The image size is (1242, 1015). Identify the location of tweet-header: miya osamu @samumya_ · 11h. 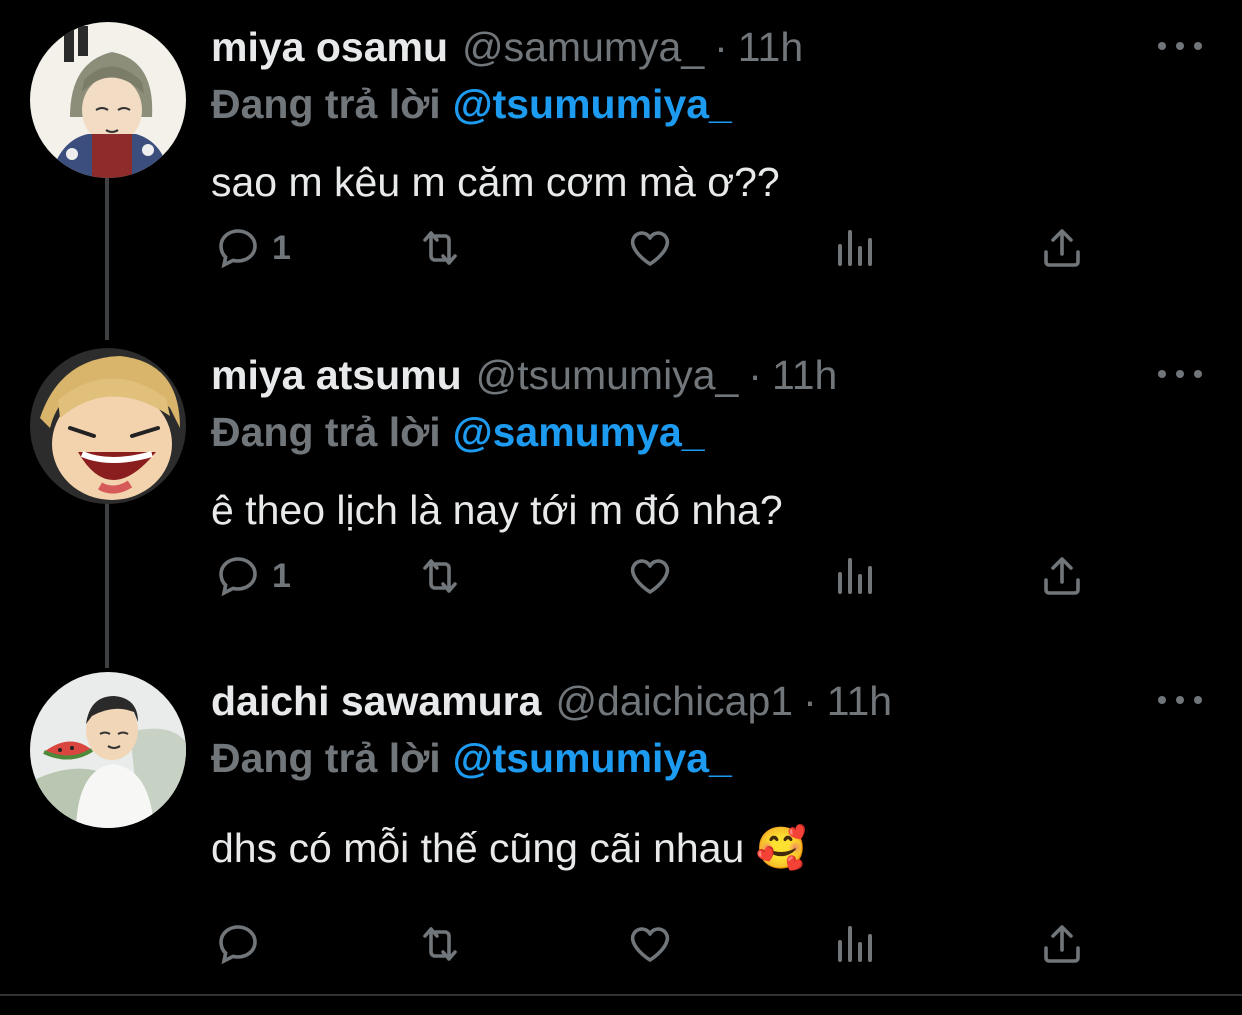
(507, 47).